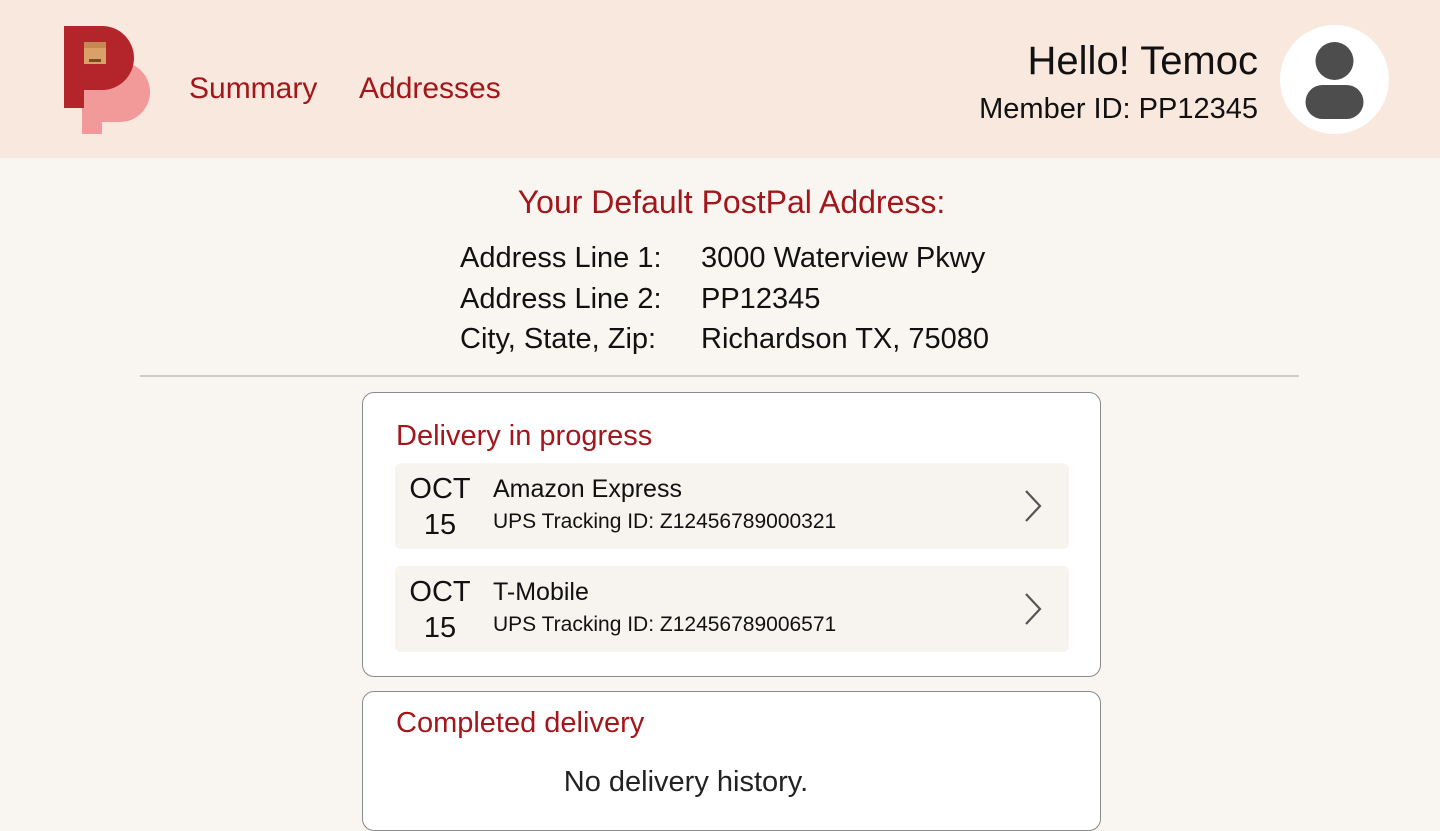  What do you see at coordinates (845, 339) in the screenshot?
I see `address-value: Richardson TX, 75080` at bounding box center [845, 339].